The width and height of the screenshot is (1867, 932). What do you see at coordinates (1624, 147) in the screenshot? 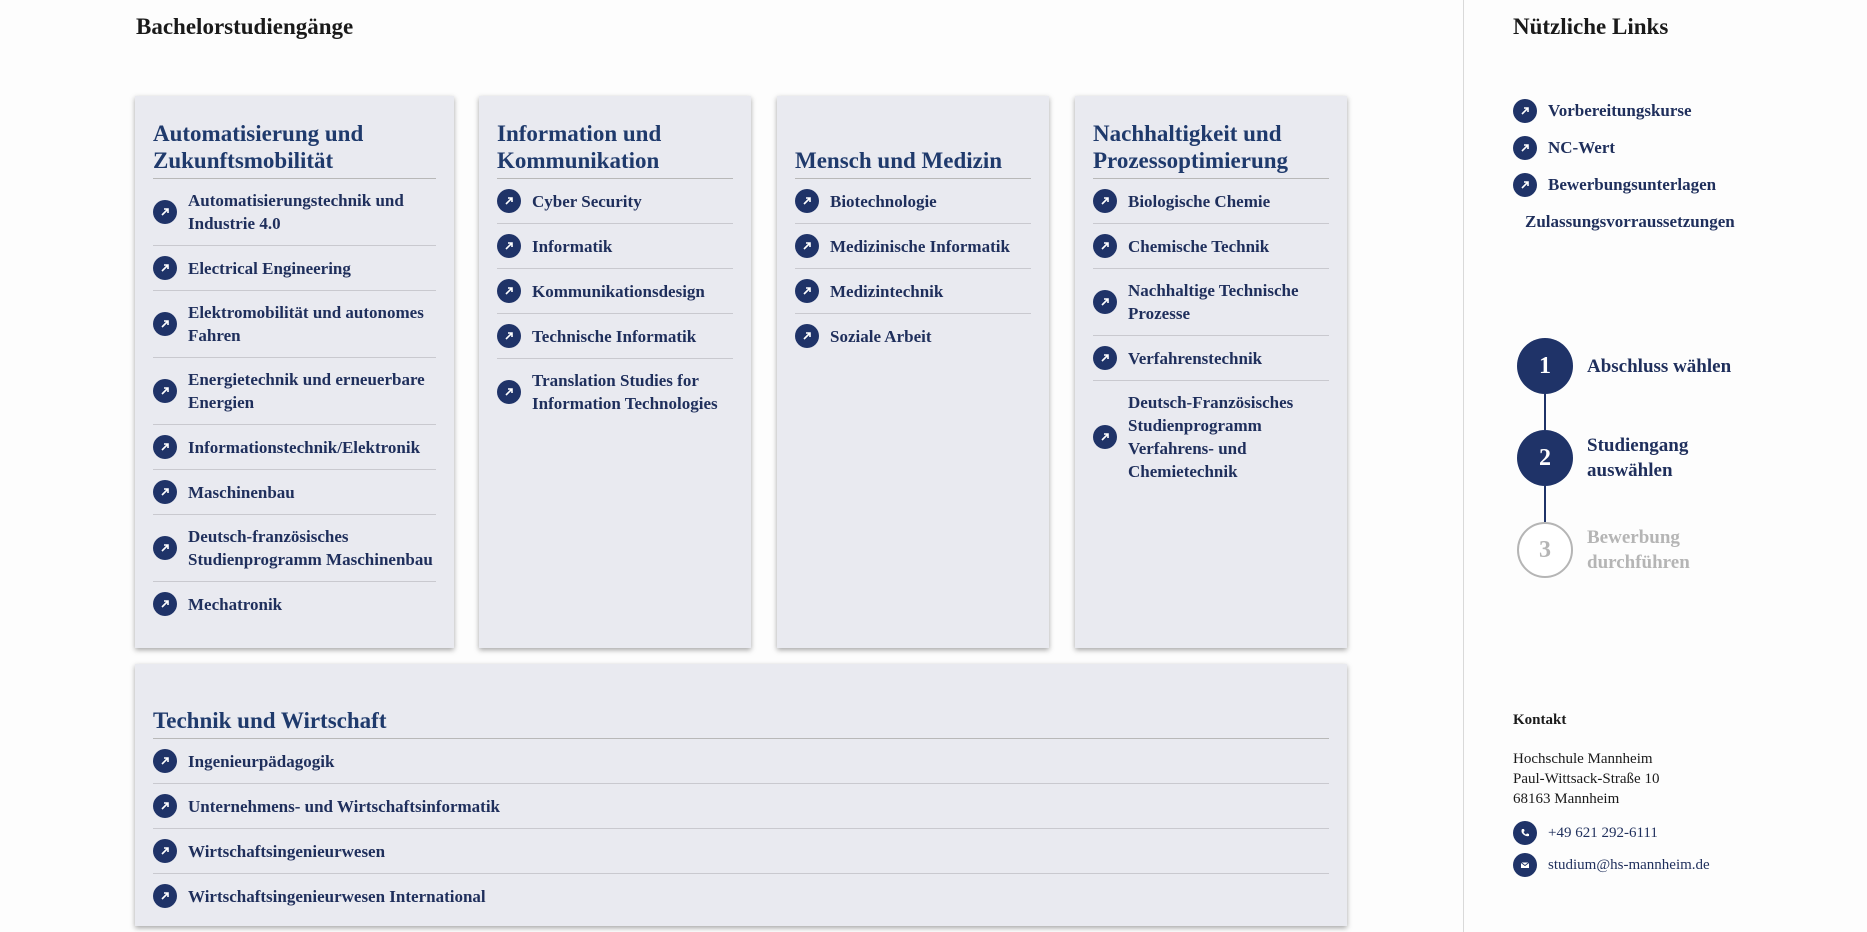
I see `link-nc-wert: NC-Wert` at bounding box center [1624, 147].